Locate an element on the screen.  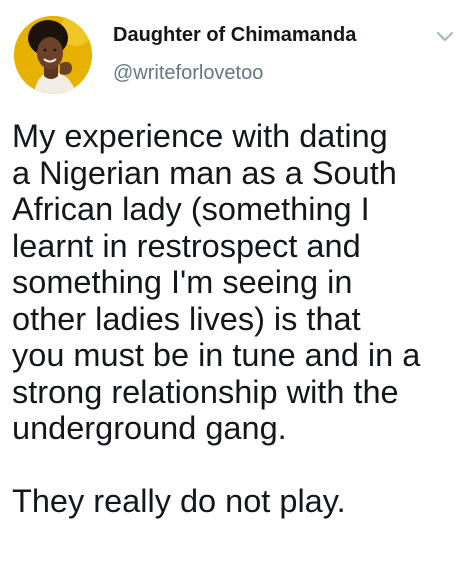
user-handle: @writeforlovetoo is located at coordinates (188, 73).